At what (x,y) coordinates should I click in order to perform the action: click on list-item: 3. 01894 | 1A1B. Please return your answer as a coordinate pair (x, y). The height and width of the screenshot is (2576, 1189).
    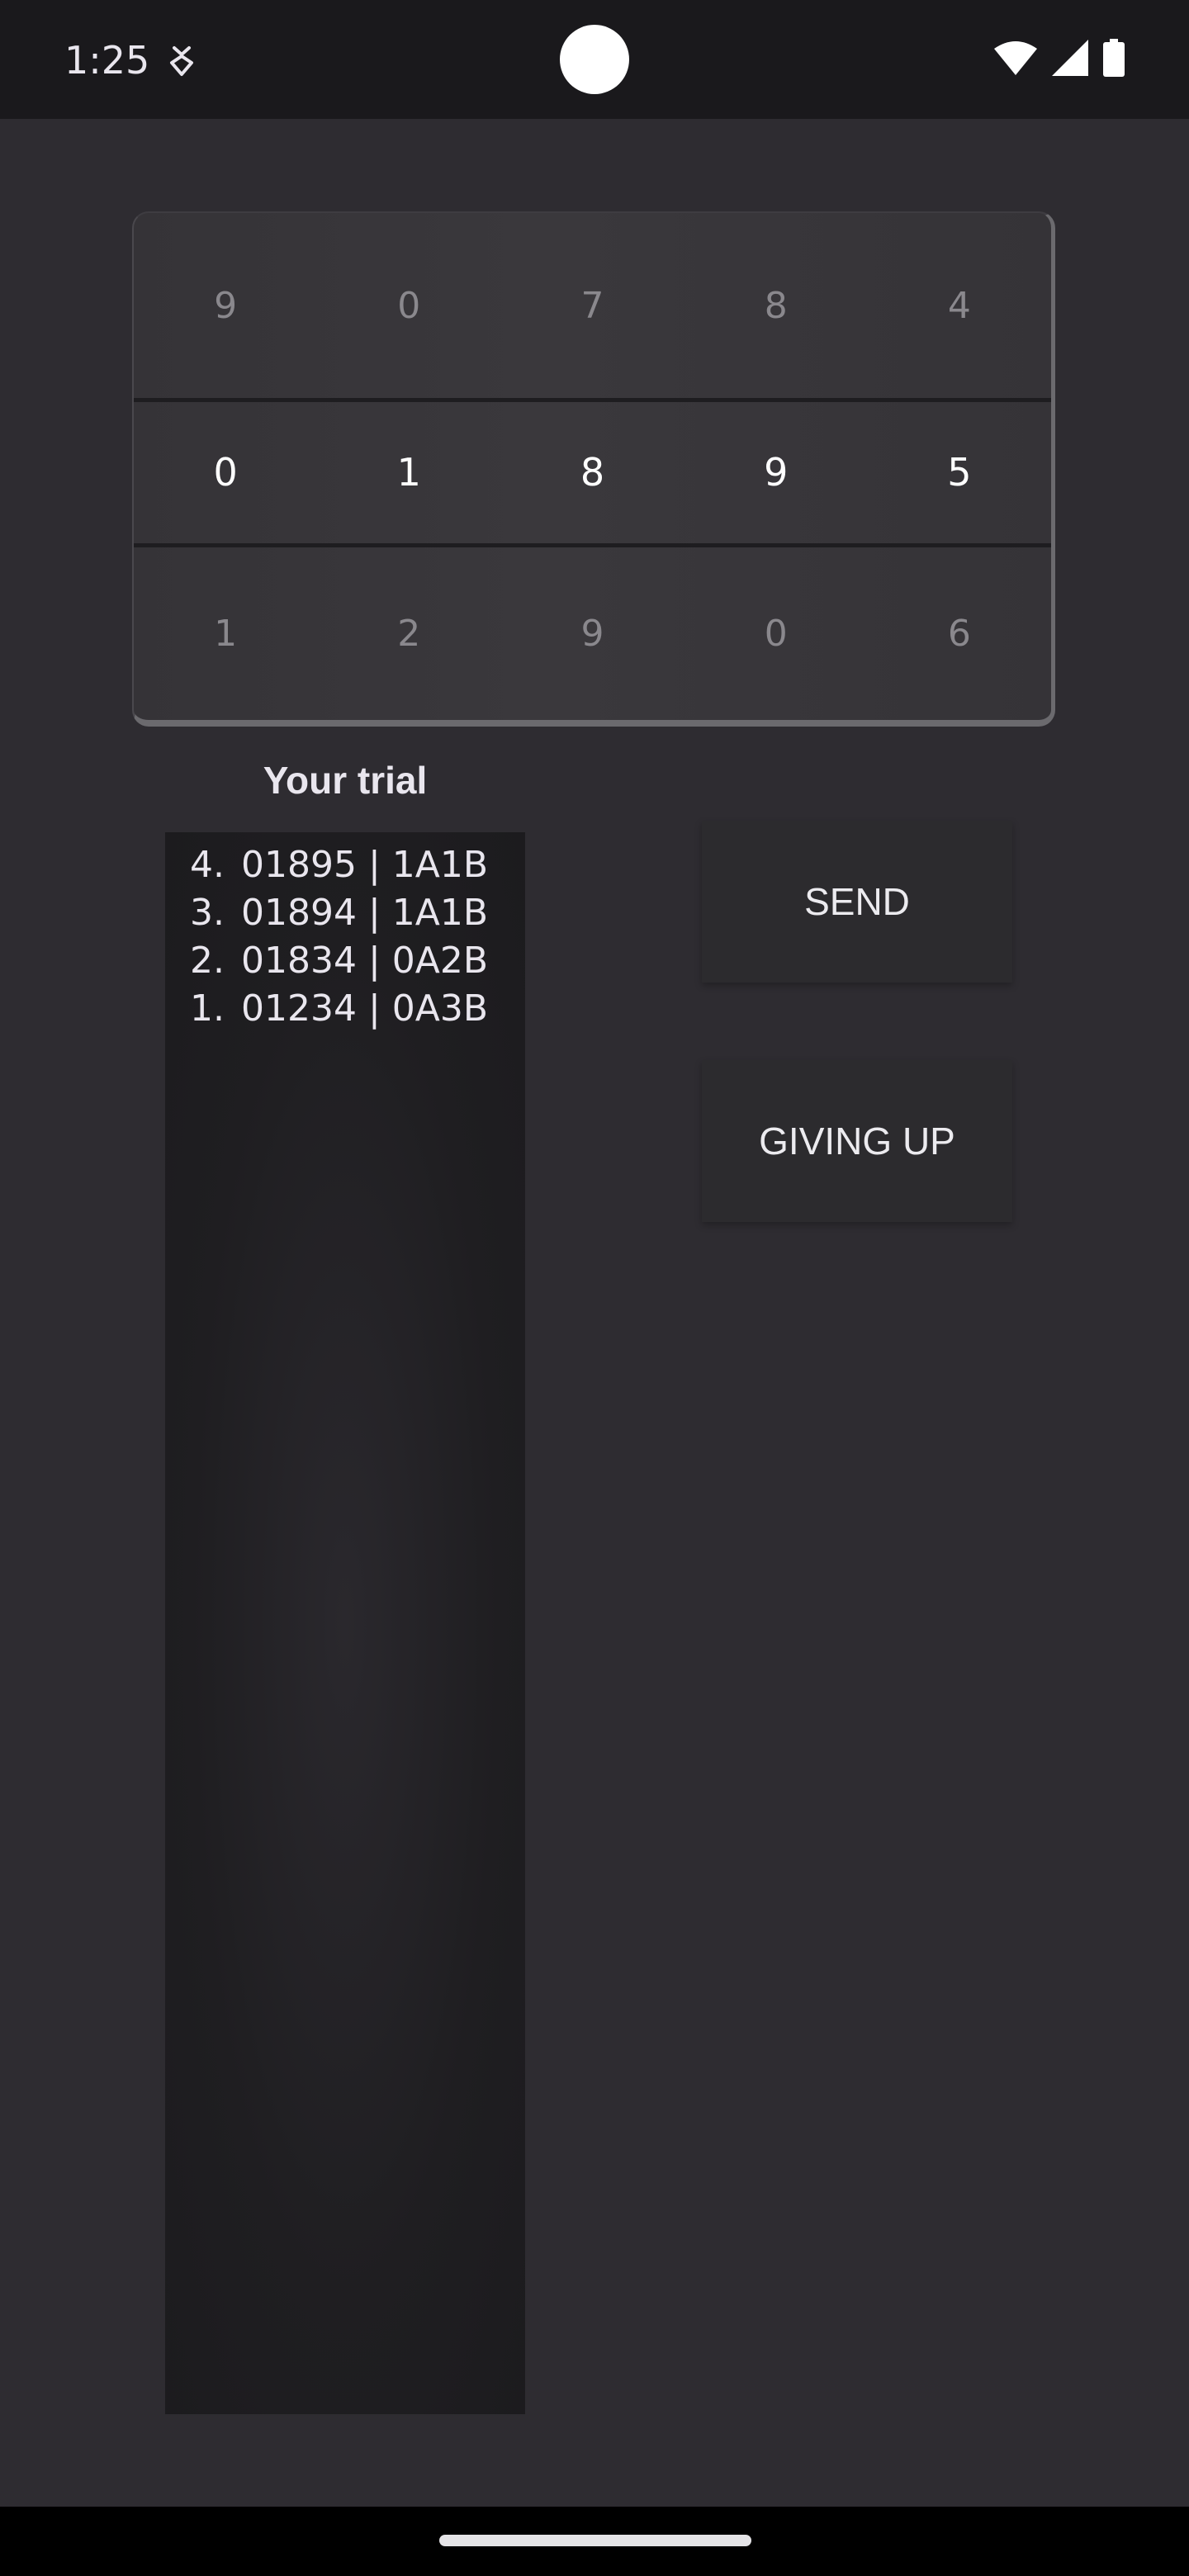
    Looking at the image, I should click on (345, 912).